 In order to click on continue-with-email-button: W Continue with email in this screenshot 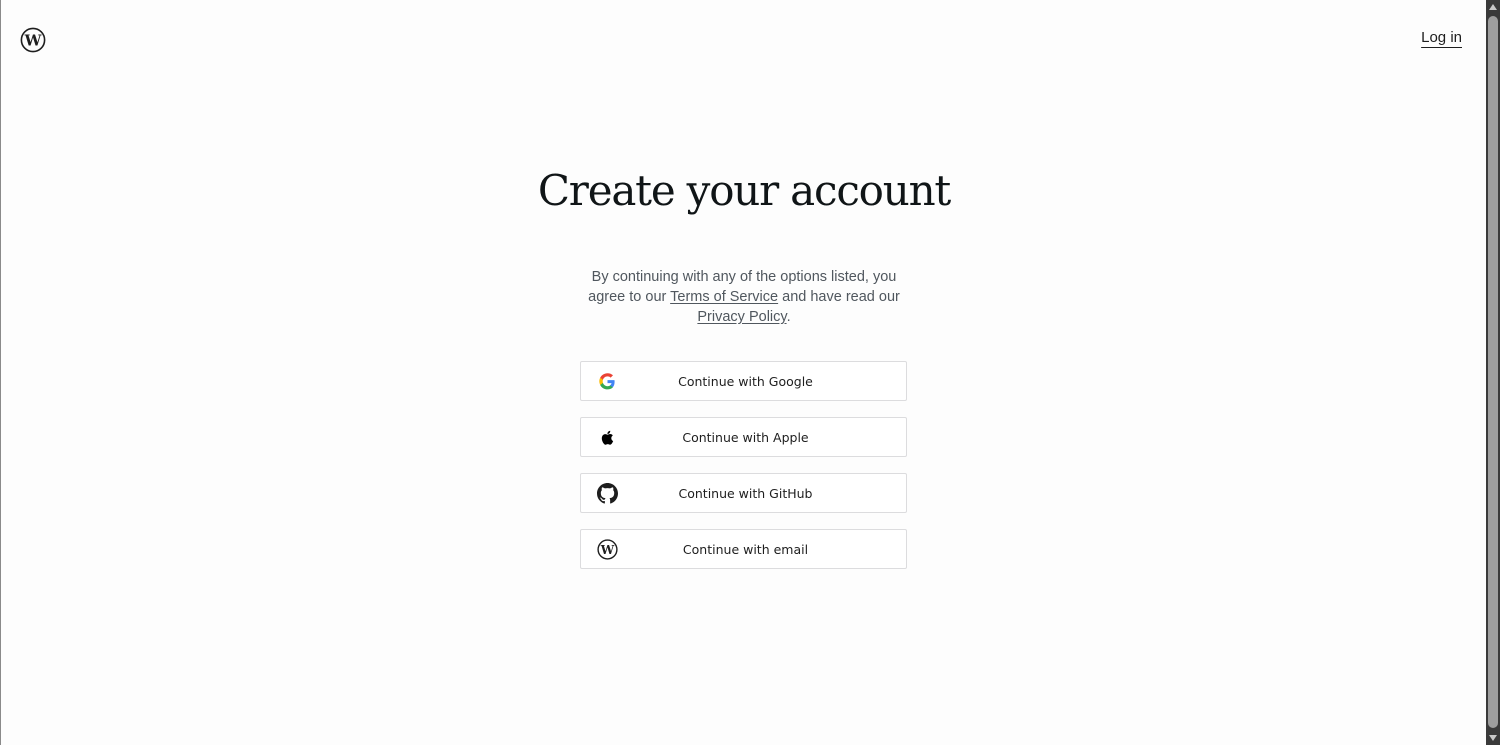, I will do `click(743, 549)`.